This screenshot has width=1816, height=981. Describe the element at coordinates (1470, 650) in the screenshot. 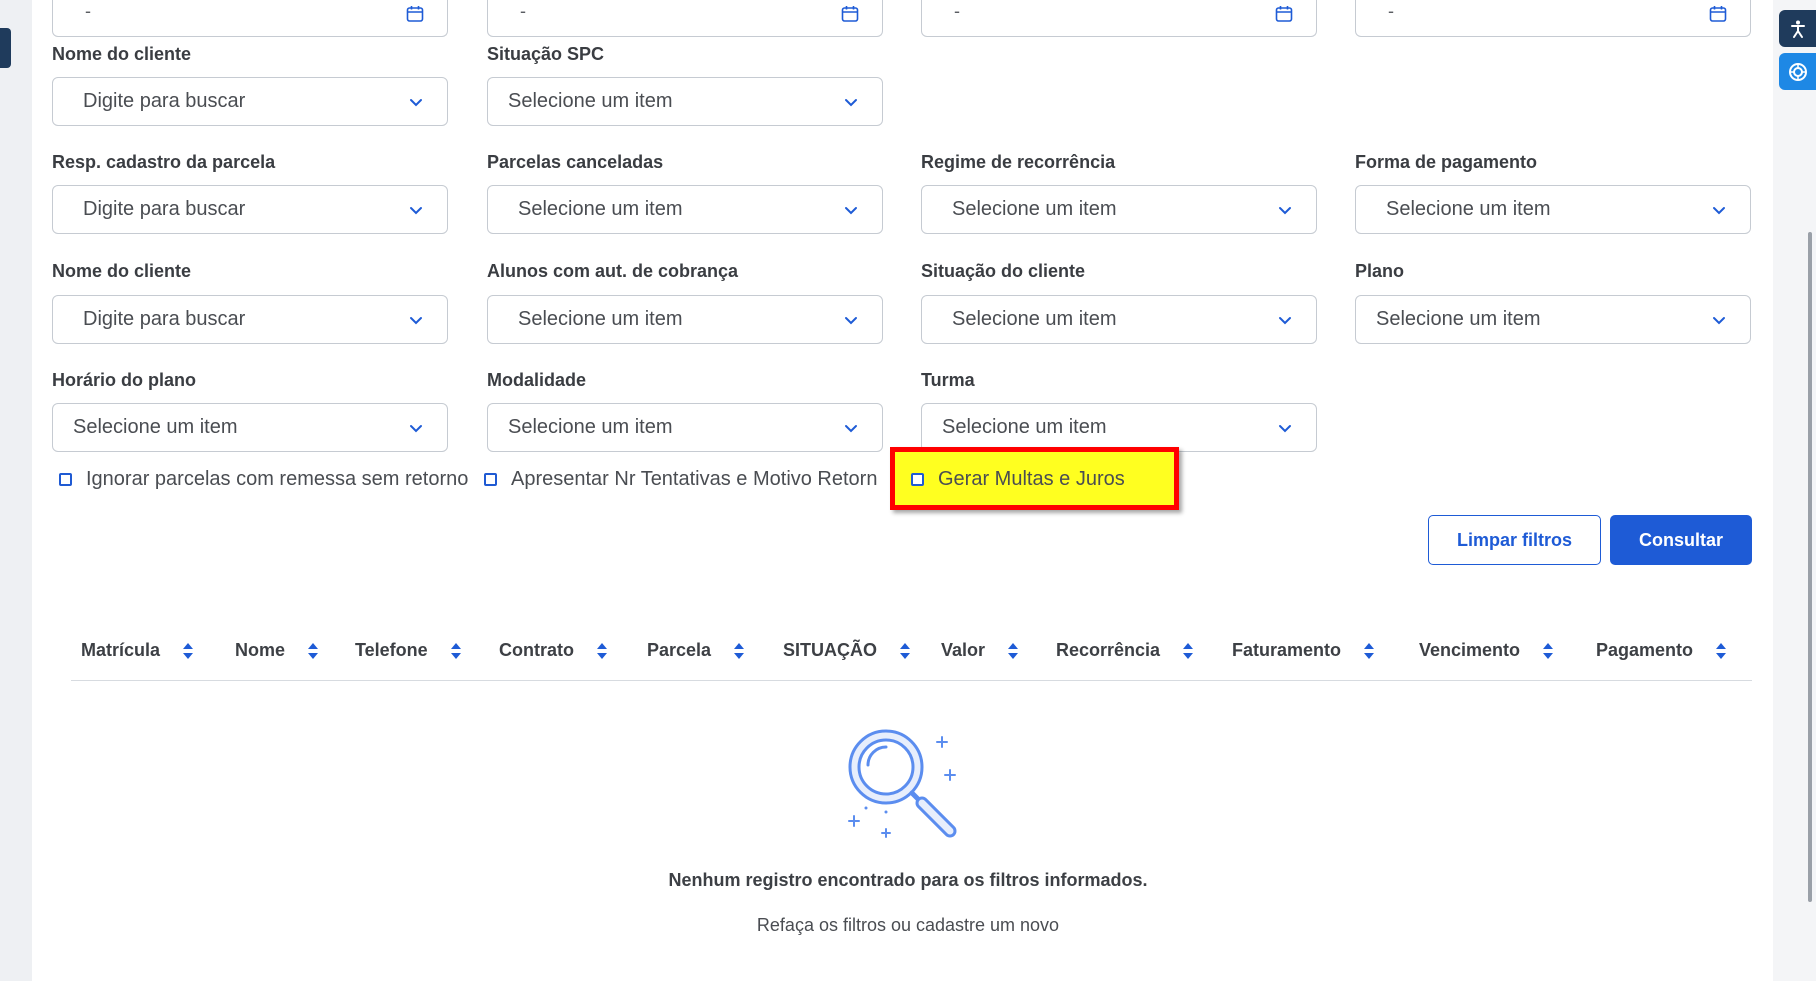

I see `column-label: Vencimento` at that location.